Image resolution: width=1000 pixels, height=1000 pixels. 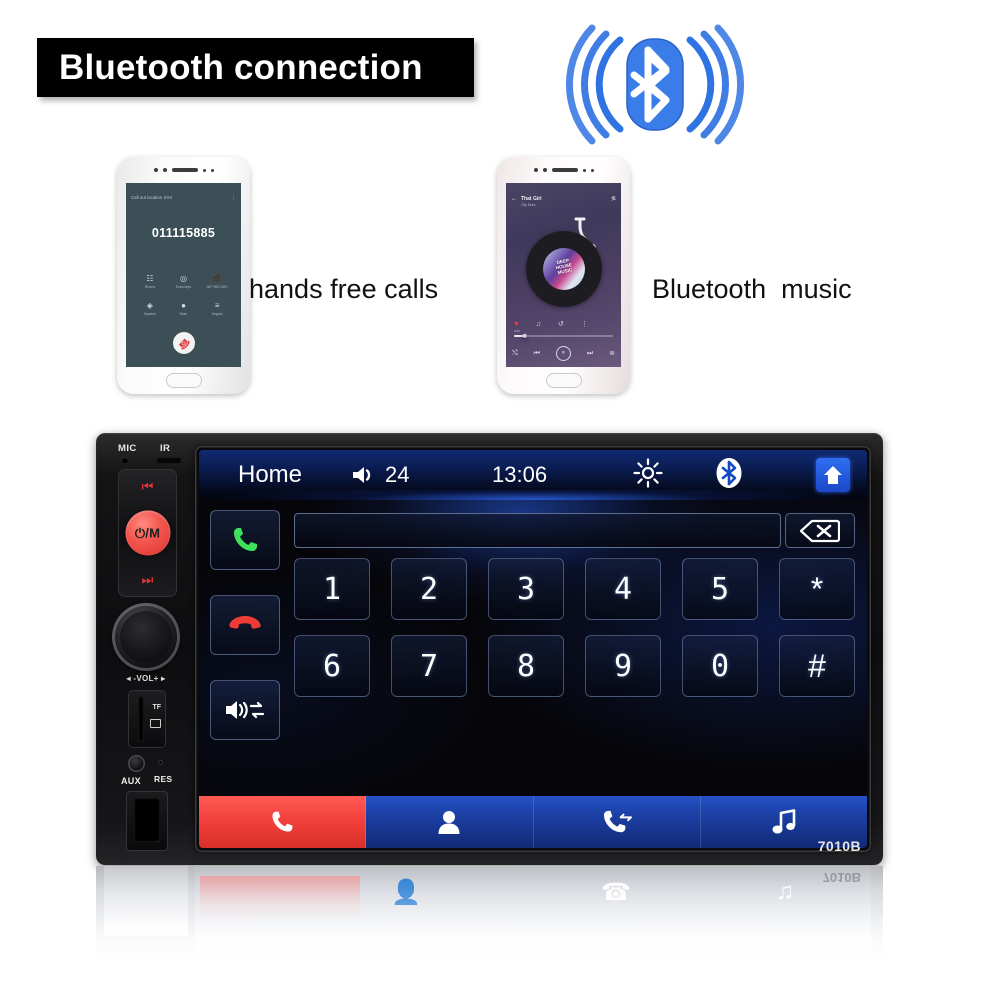 What do you see at coordinates (563, 334) in the screenshot?
I see `progress-slider: 0:22` at bounding box center [563, 334].